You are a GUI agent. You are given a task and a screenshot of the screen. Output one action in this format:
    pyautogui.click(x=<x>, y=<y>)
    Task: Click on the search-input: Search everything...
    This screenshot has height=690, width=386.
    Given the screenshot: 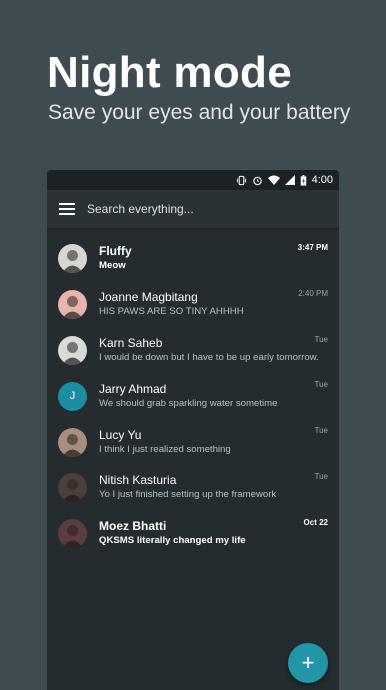 What is the action you would take?
    pyautogui.click(x=140, y=209)
    